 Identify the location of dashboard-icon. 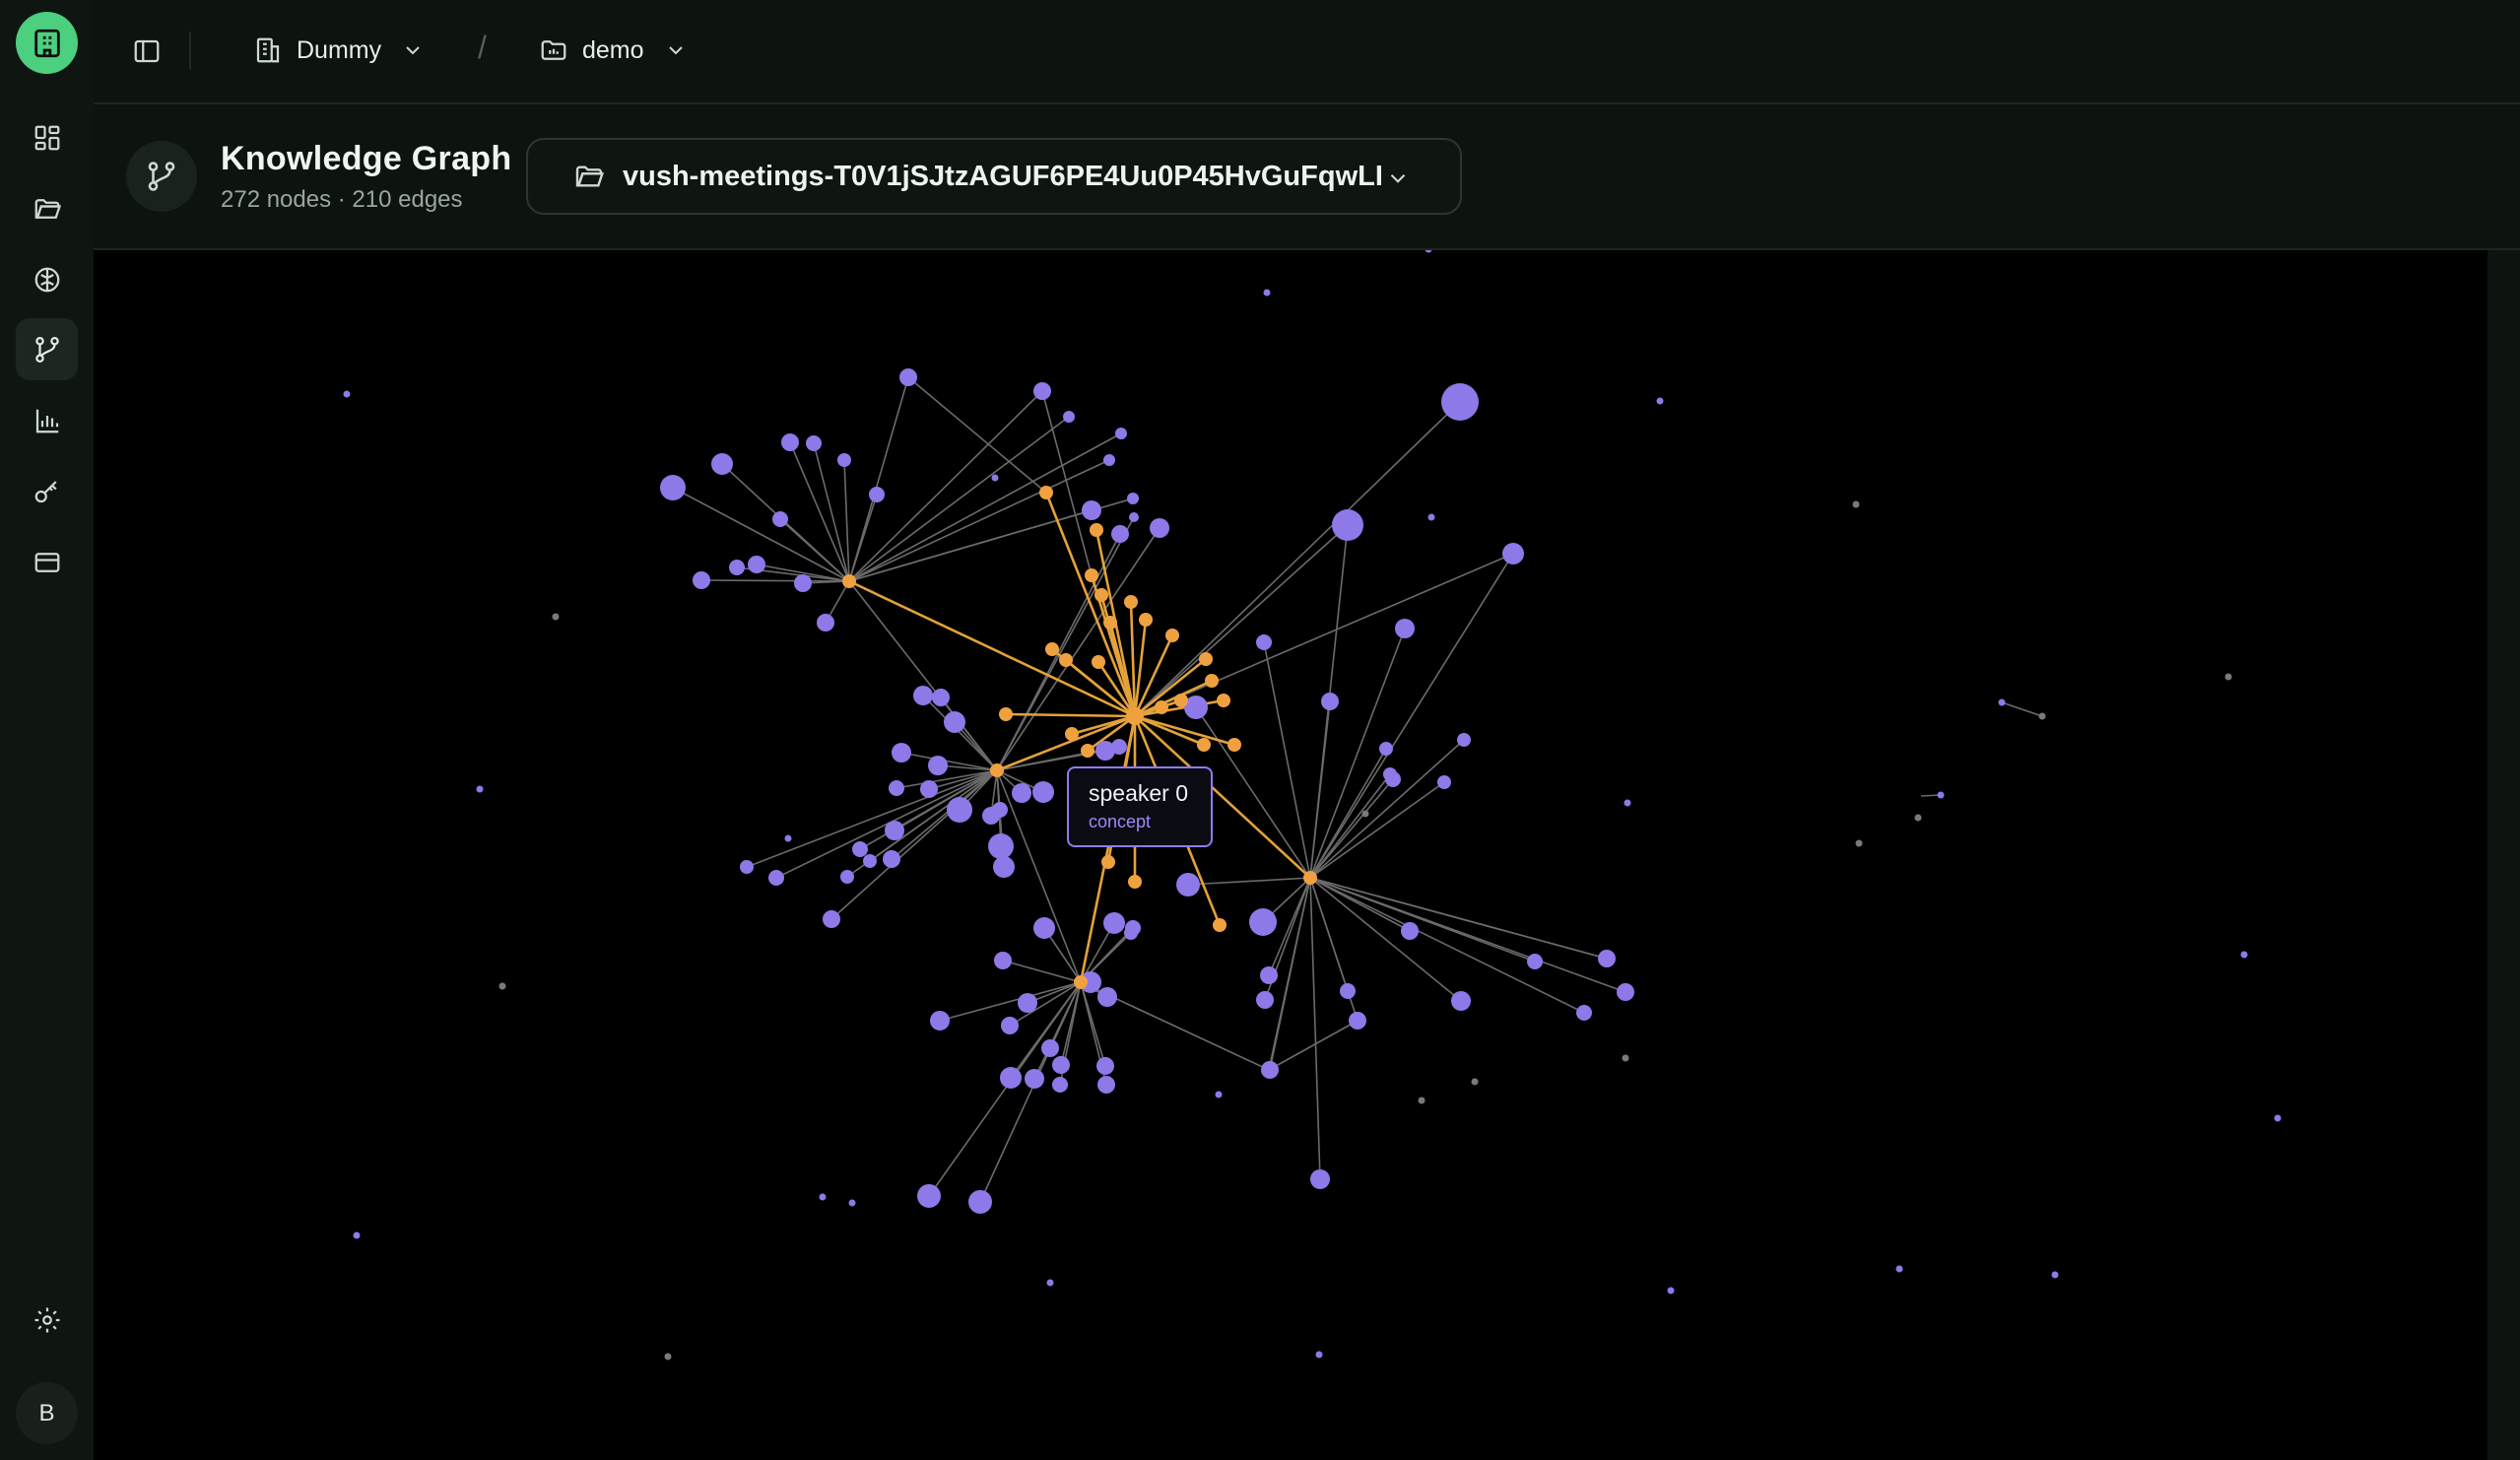
(47, 137).